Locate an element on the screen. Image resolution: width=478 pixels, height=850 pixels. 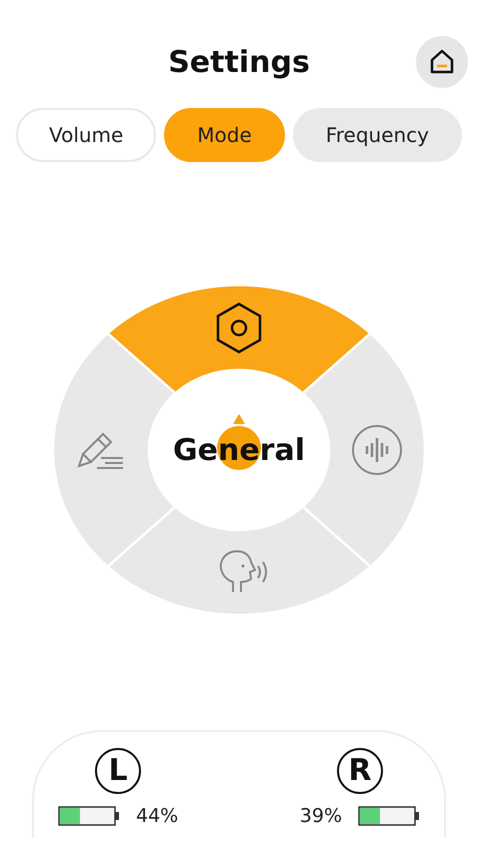
mode-segment is located at coordinates (363, 450).